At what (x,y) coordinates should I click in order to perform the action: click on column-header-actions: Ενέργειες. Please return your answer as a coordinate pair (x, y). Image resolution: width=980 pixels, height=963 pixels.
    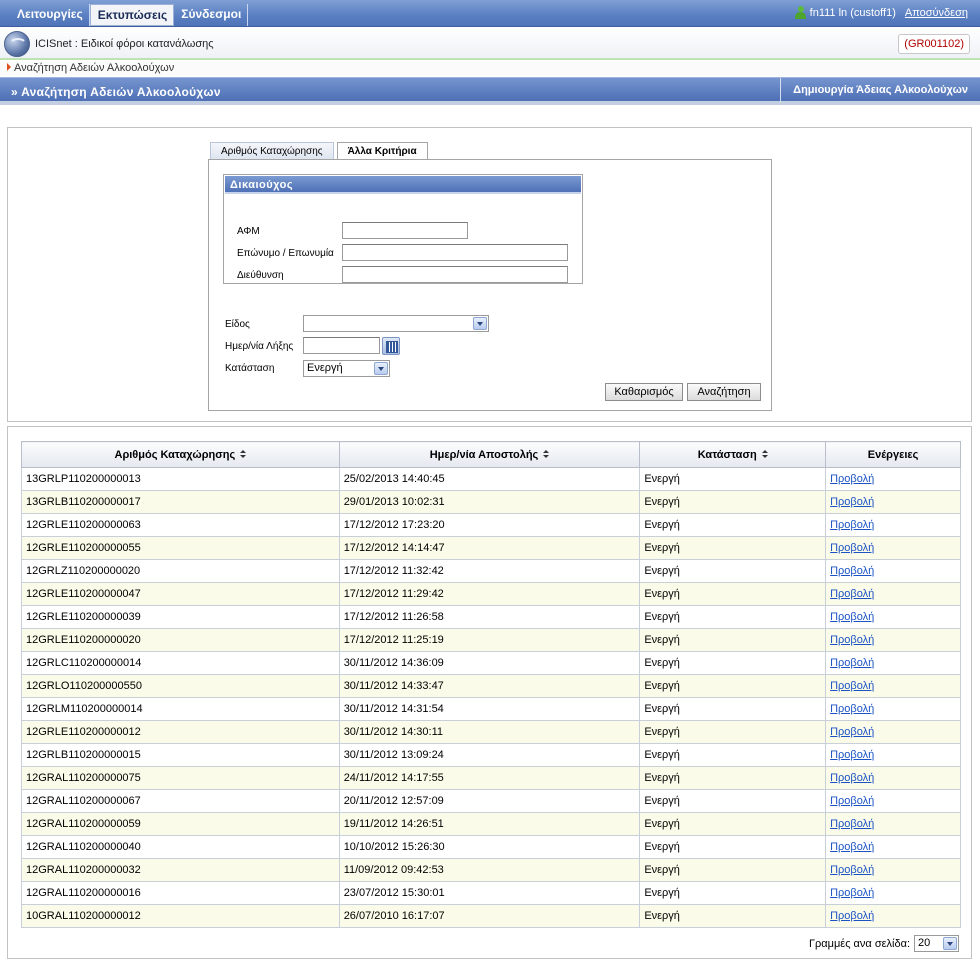
    Looking at the image, I should click on (893, 454).